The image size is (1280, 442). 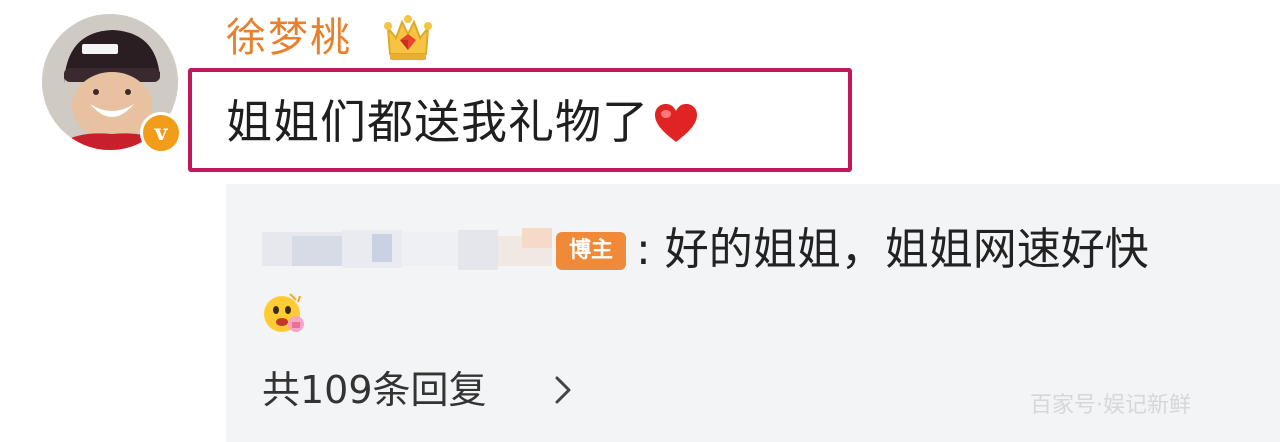 What do you see at coordinates (892, 249) in the screenshot?
I see `reply-text: : 好的姐姐，姐姐网速好快` at bounding box center [892, 249].